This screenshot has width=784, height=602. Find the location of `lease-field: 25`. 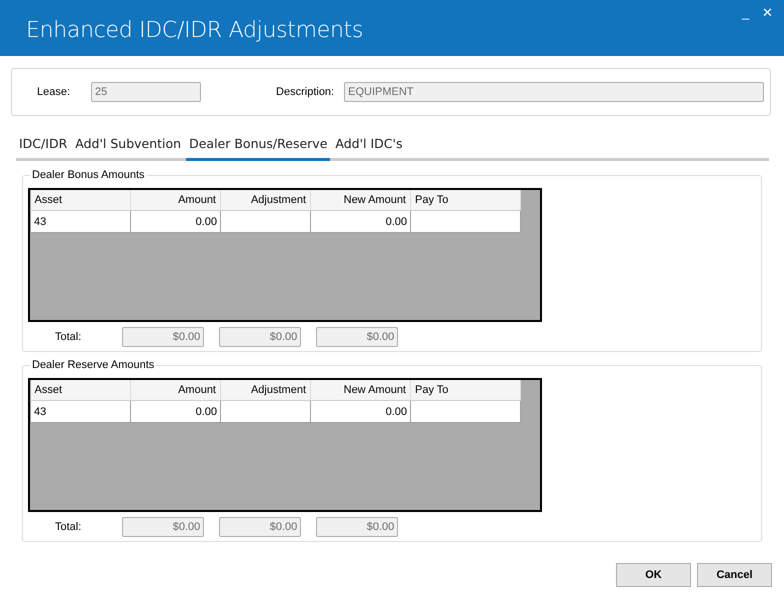

lease-field: 25 is located at coordinates (146, 92).